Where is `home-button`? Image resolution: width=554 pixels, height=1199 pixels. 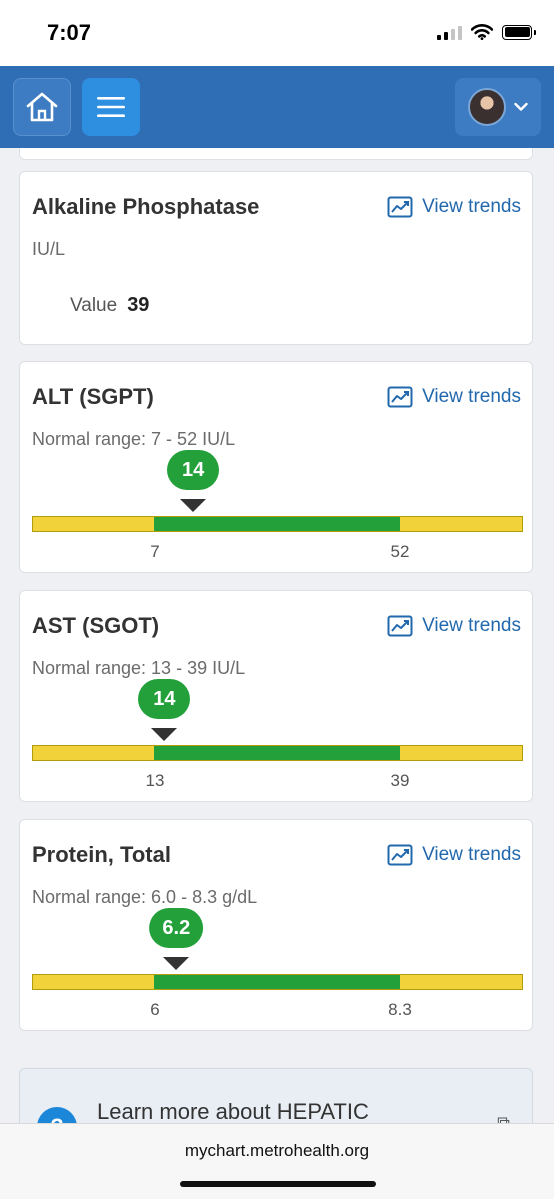
home-button is located at coordinates (42, 107).